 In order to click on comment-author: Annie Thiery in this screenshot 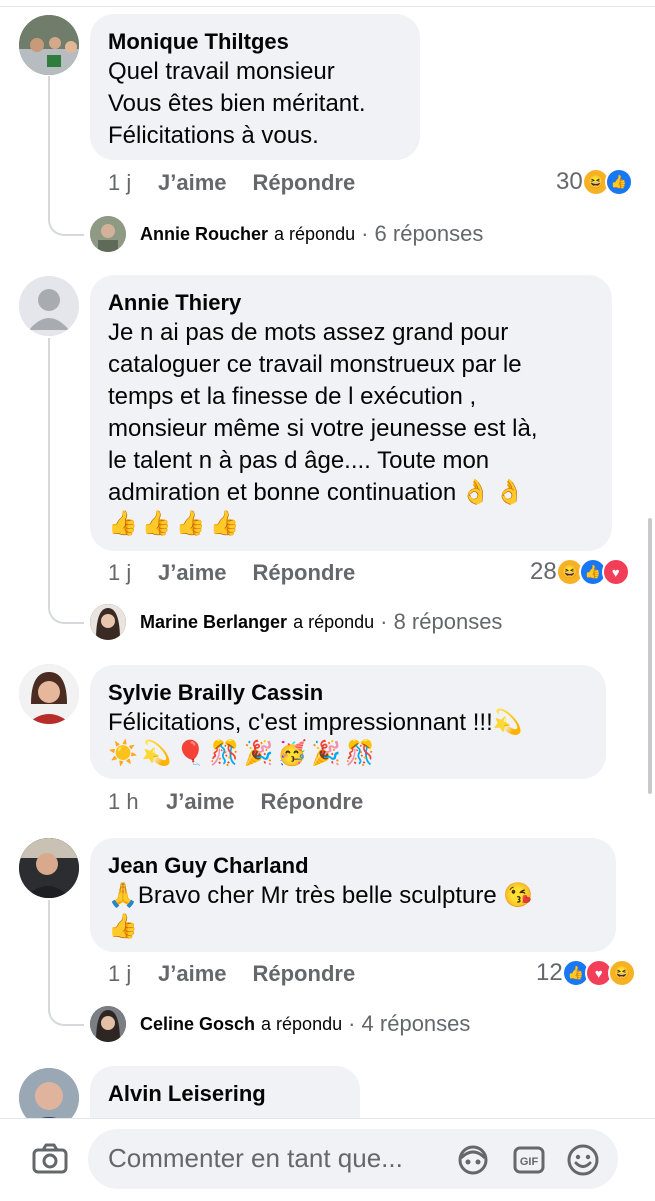, I will do `click(351, 303)`.